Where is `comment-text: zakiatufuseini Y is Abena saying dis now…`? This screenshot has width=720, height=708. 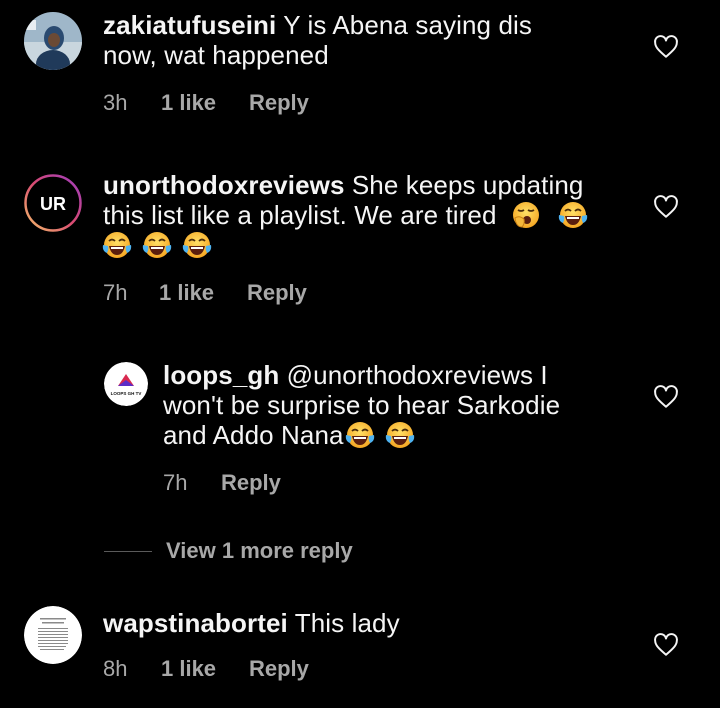 comment-text: zakiatufuseini Y is Abena saying dis now… is located at coordinates (317, 40).